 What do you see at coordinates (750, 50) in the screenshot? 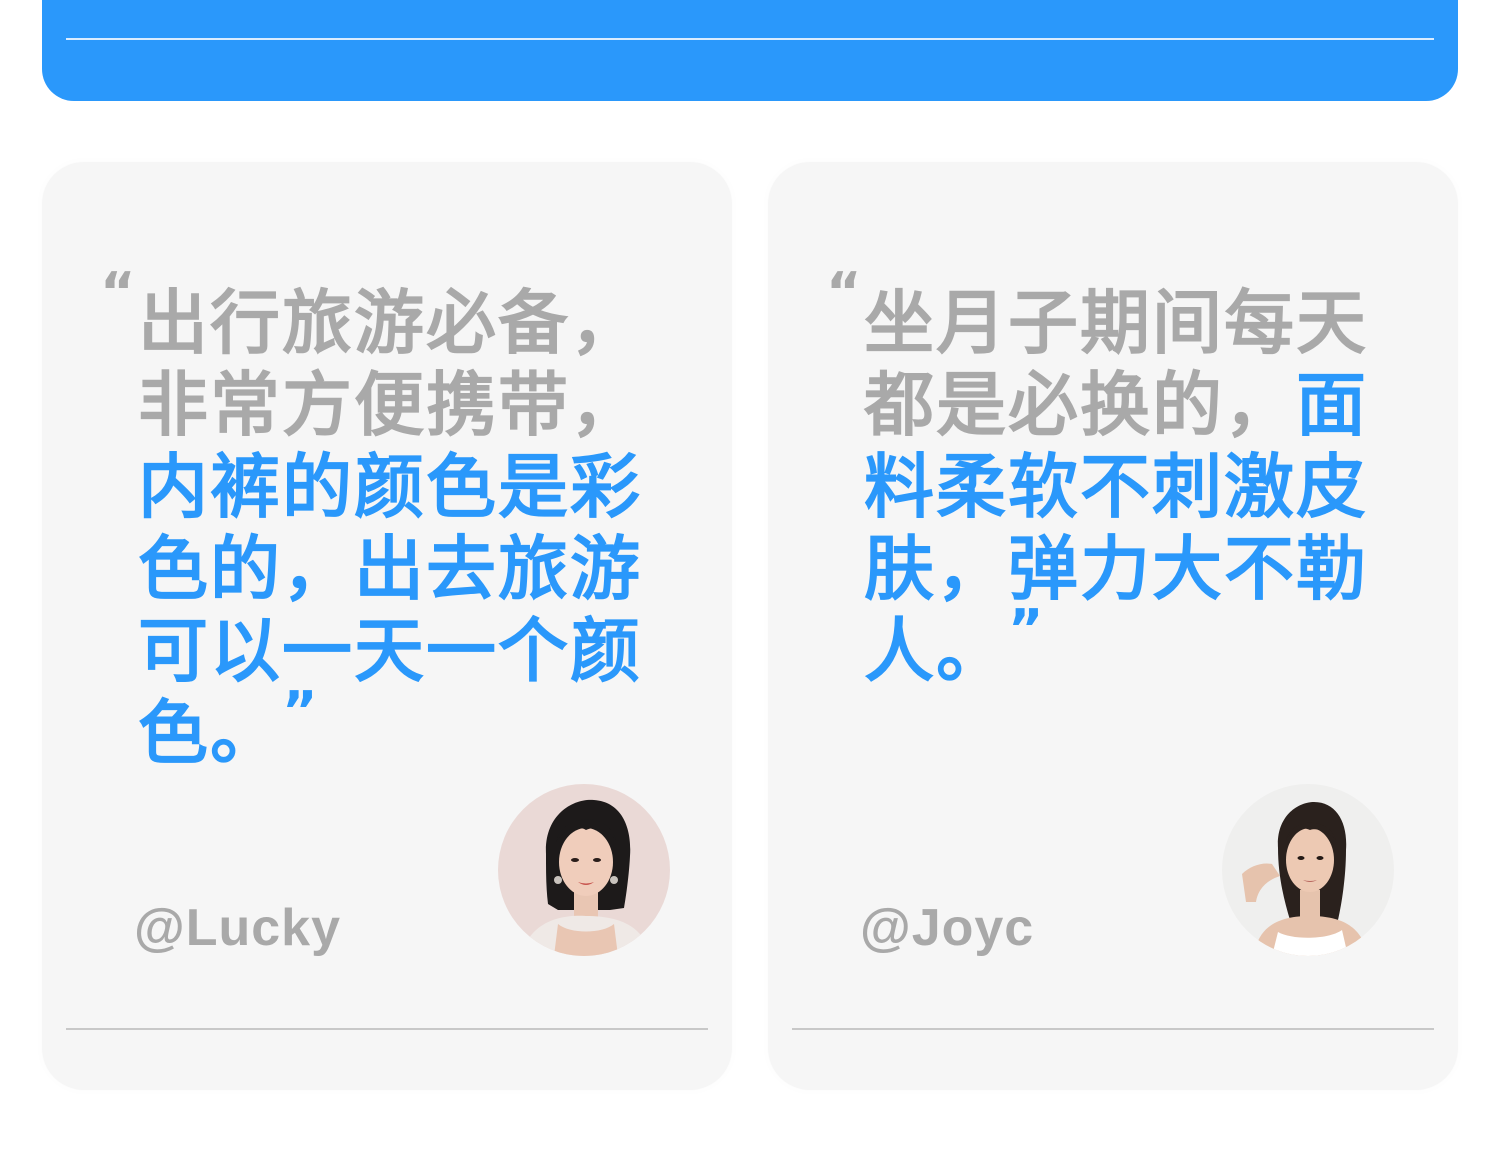
I see `top-banner` at bounding box center [750, 50].